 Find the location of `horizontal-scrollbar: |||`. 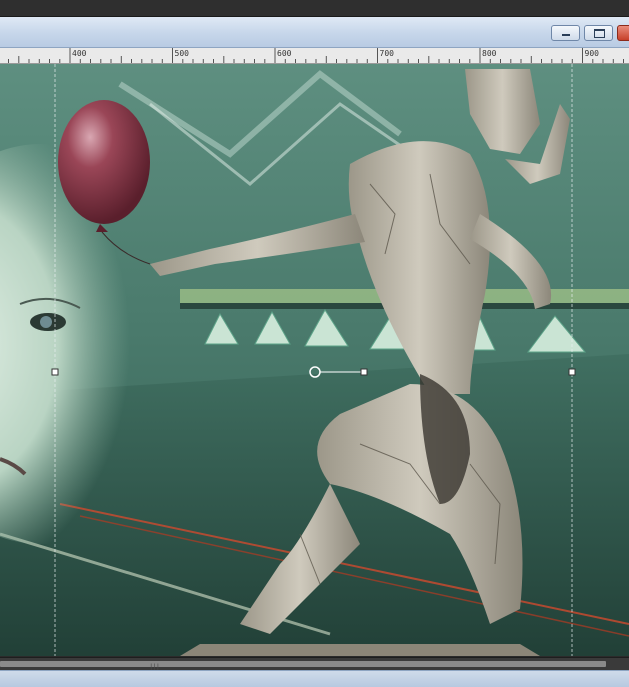

horizontal-scrollbar: ||| is located at coordinates (314, 664).